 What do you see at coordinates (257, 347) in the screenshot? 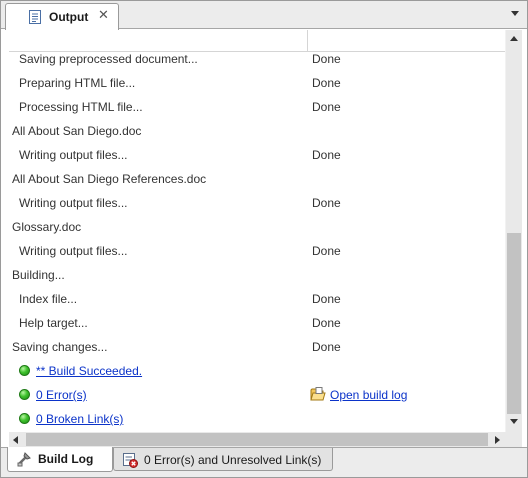
I see `log-row: Saving changes... Done` at bounding box center [257, 347].